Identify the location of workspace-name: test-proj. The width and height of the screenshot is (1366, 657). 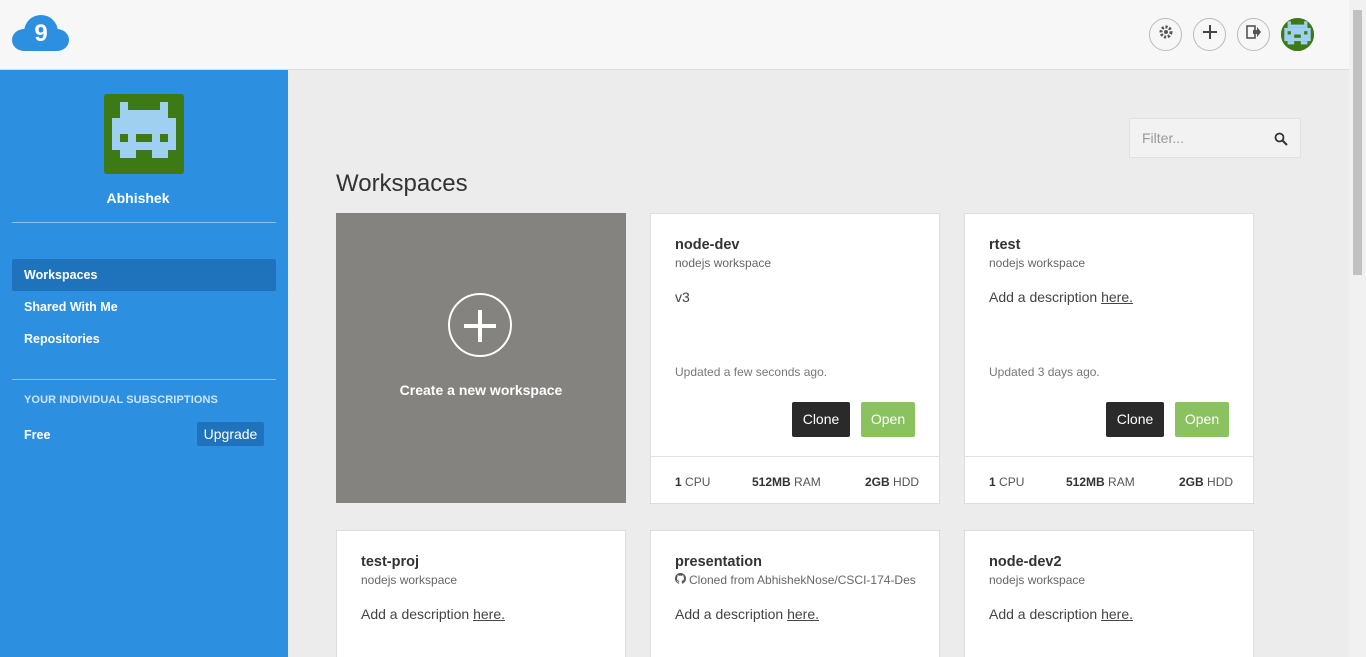
(390, 562).